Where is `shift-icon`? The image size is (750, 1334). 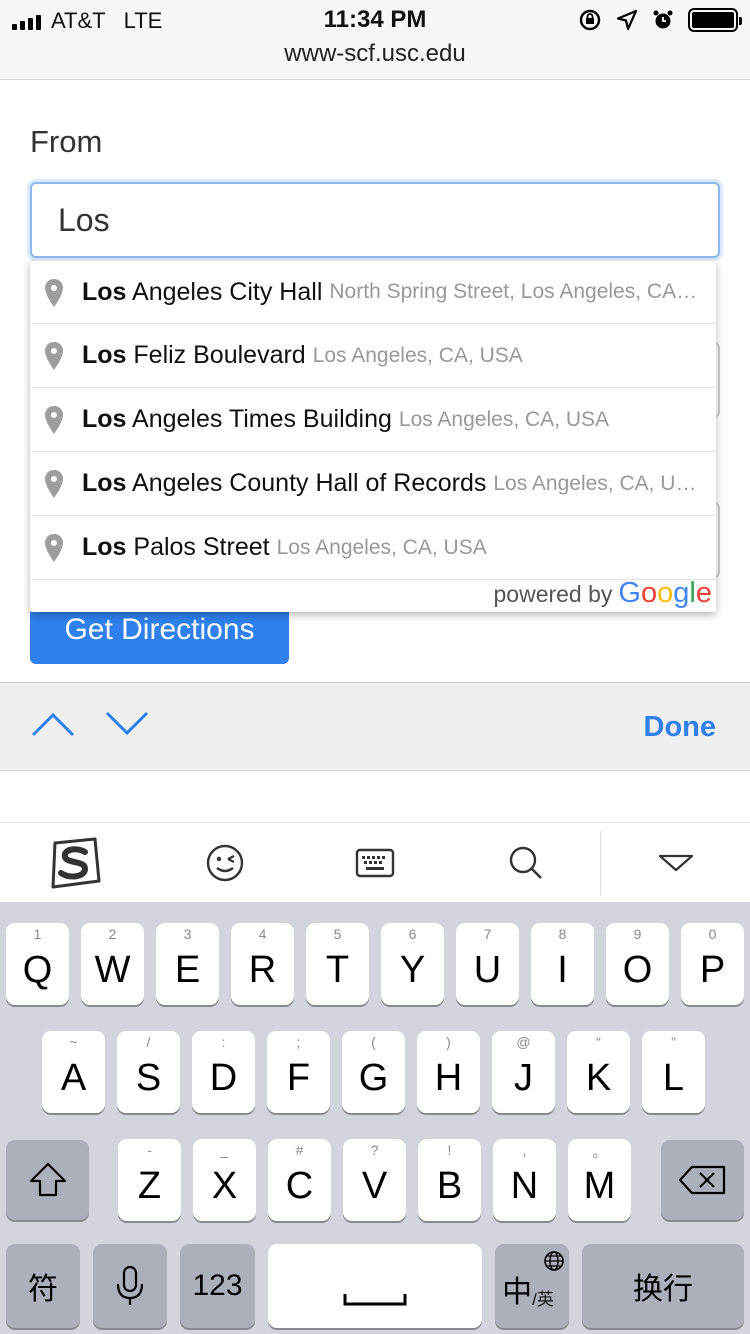 shift-icon is located at coordinates (47, 1179).